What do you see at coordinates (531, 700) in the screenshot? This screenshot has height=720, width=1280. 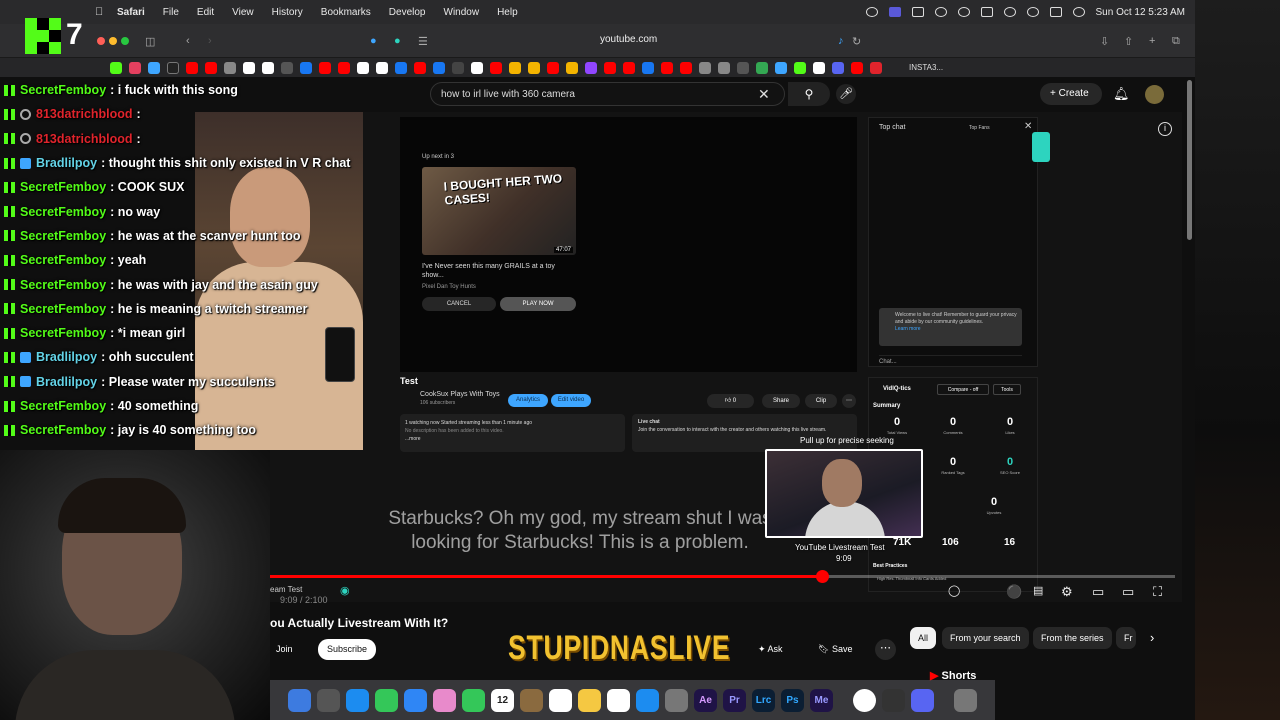 I see `contacts-icon` at bounding box center [531, 700].